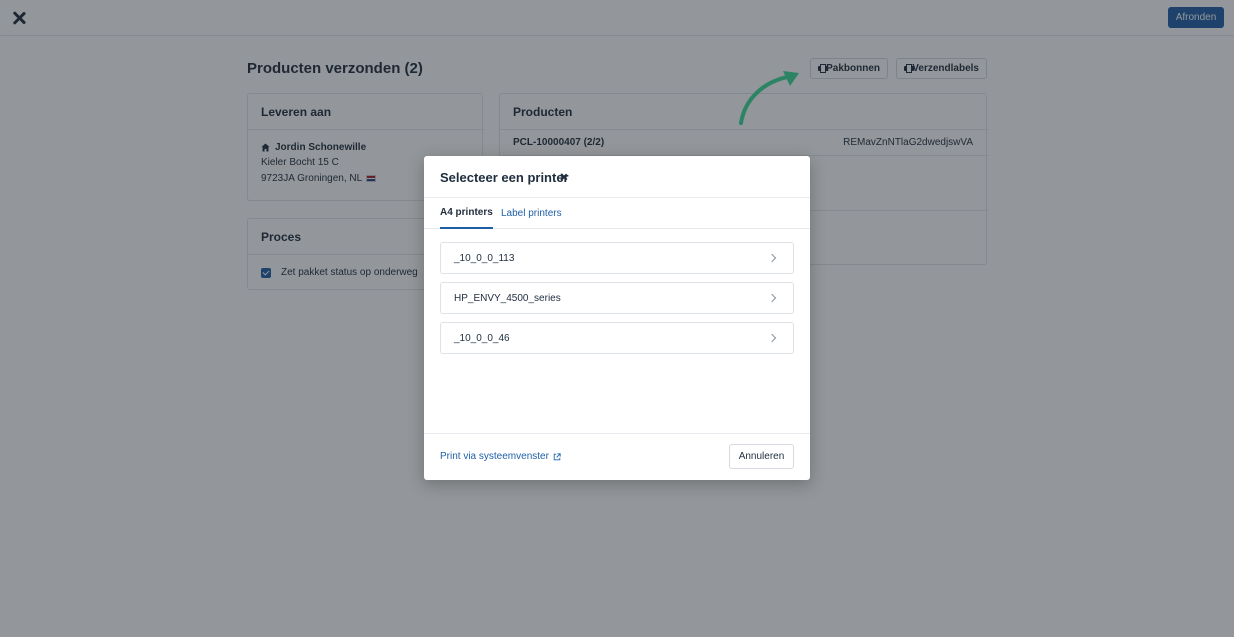 The width and height of the screenshot is (1234, 637). What do you see at coordinates (617, 338) in the screenshot?
I see `printer-option: _10_0_0_46` at bounding box center [617, 338].